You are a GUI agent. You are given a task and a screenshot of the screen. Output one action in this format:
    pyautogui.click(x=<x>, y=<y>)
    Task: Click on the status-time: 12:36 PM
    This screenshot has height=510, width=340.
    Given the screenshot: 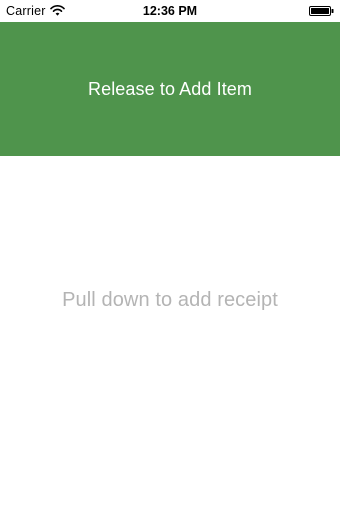 What is the action you would take?
    pyautogui.click(x=170, y=11)
    